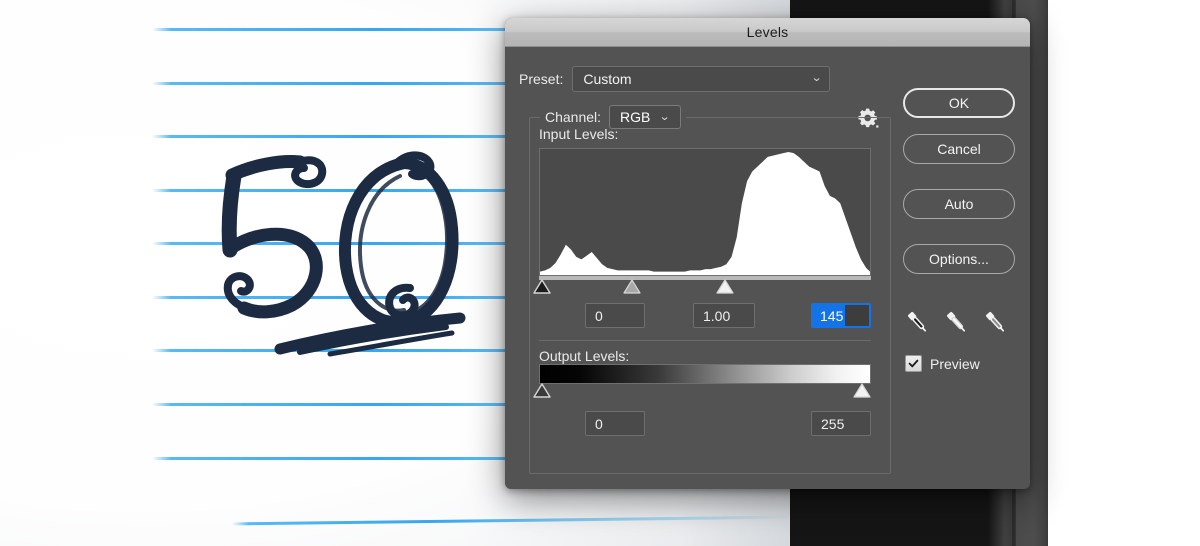 This screenshot has width=1200, height=546. I want to click on output-white-point-value: 255, so click(833, 423).